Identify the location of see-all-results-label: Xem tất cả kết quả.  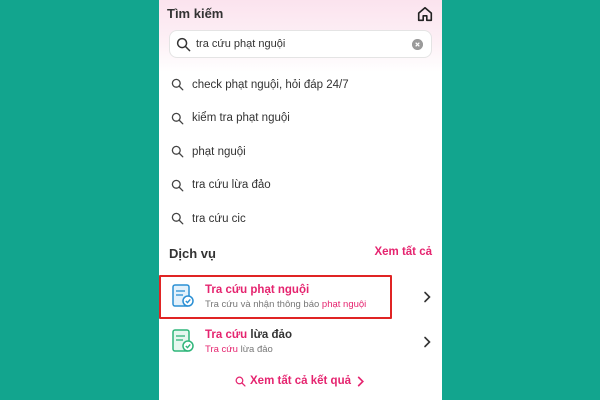
(300, 381).